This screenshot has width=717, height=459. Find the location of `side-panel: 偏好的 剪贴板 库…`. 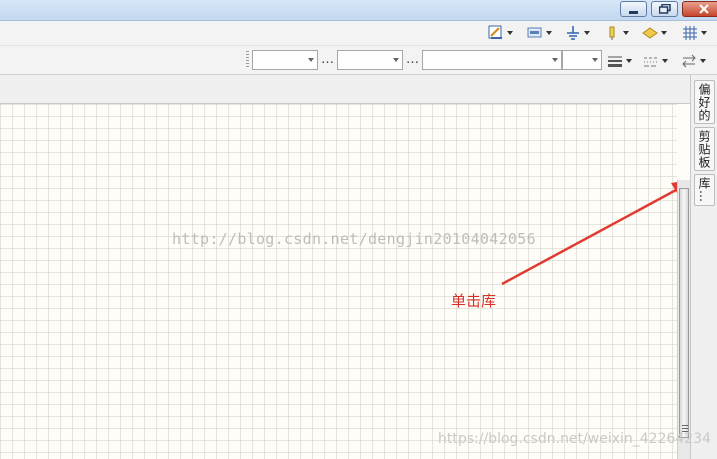

side-panel: 偏好的 剪贴板 库… is located at coordinates (703, 267).